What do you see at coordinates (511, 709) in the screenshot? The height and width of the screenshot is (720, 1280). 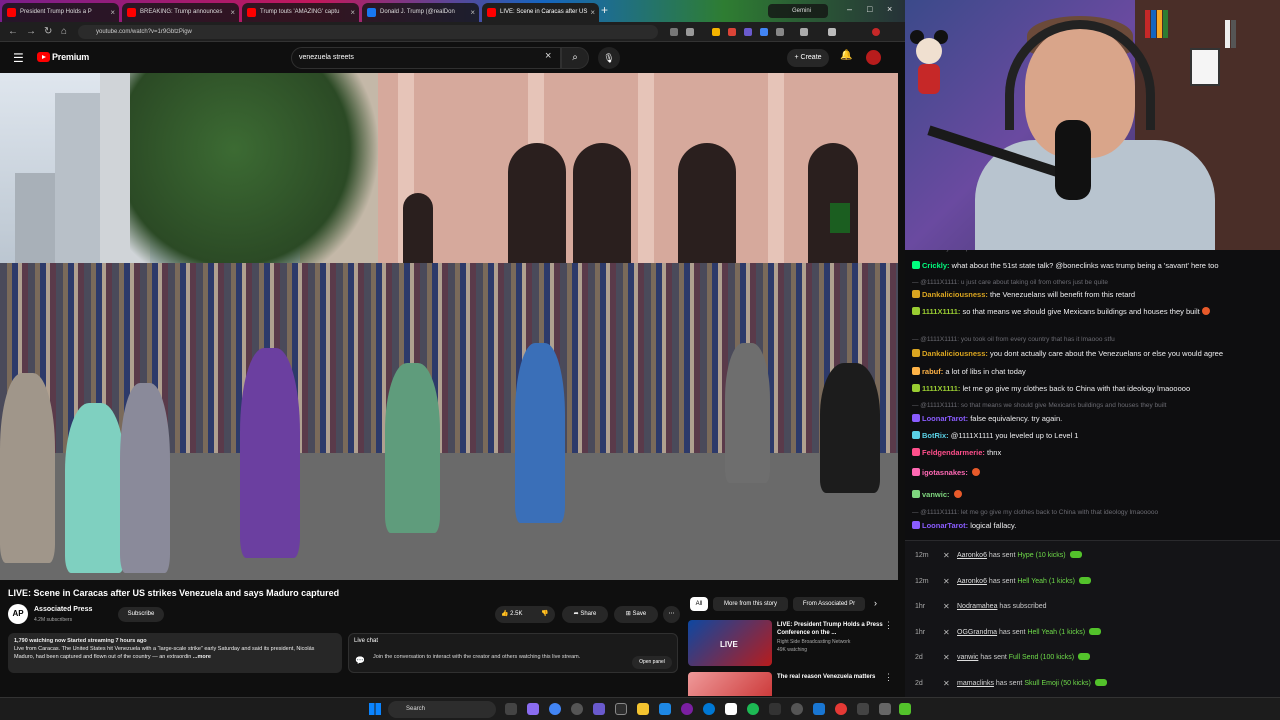 I see `task-view-icon` at bounding box center [511, 709].